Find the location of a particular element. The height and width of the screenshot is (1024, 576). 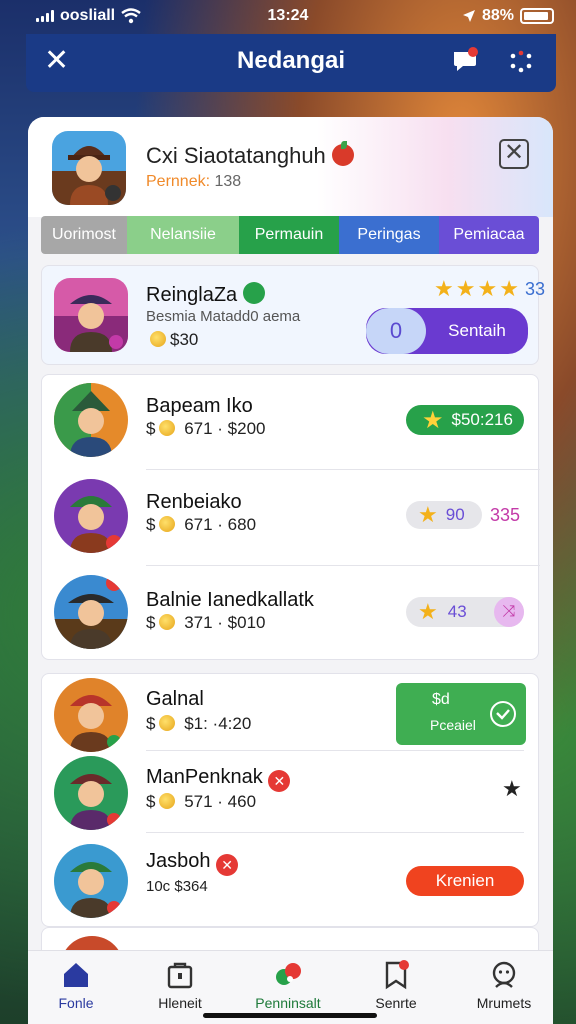

rating-value: 33 is located at coordinates (534, 288).